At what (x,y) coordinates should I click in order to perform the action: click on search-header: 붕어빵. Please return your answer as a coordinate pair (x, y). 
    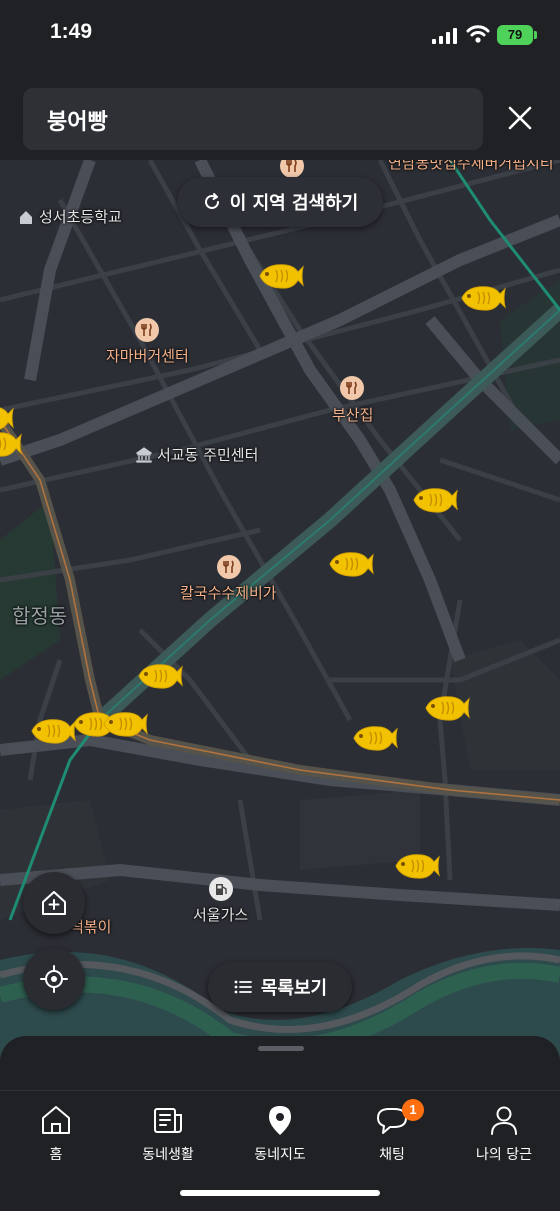
    Looking at the image, I should click on (280, 116).